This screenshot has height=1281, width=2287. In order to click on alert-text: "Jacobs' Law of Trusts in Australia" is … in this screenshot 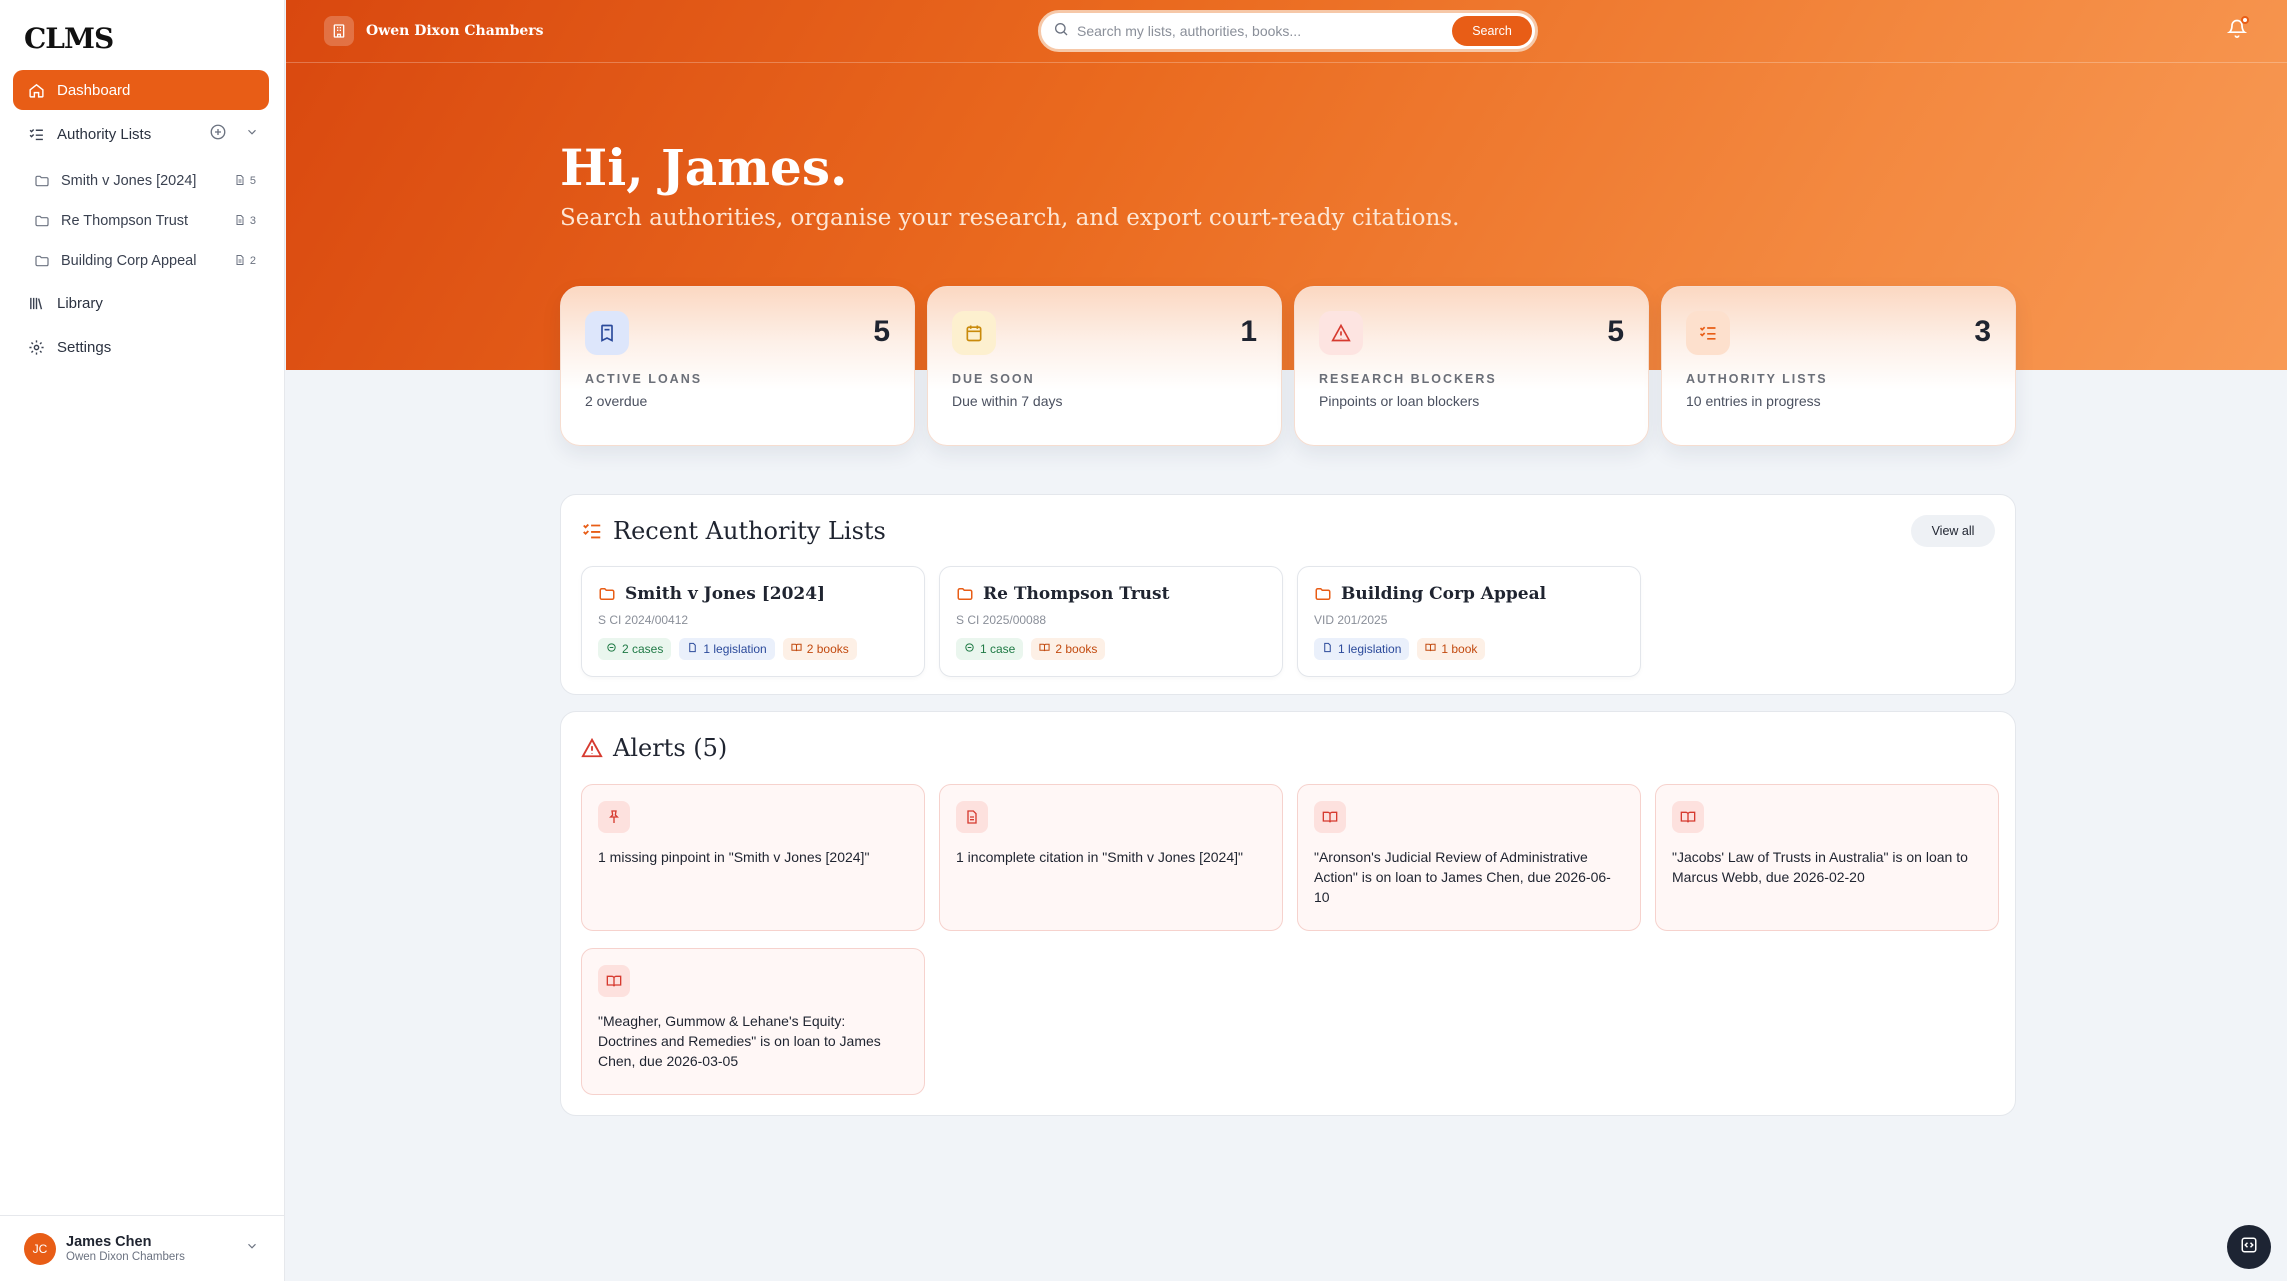, I will do `click(1820, 867)`.